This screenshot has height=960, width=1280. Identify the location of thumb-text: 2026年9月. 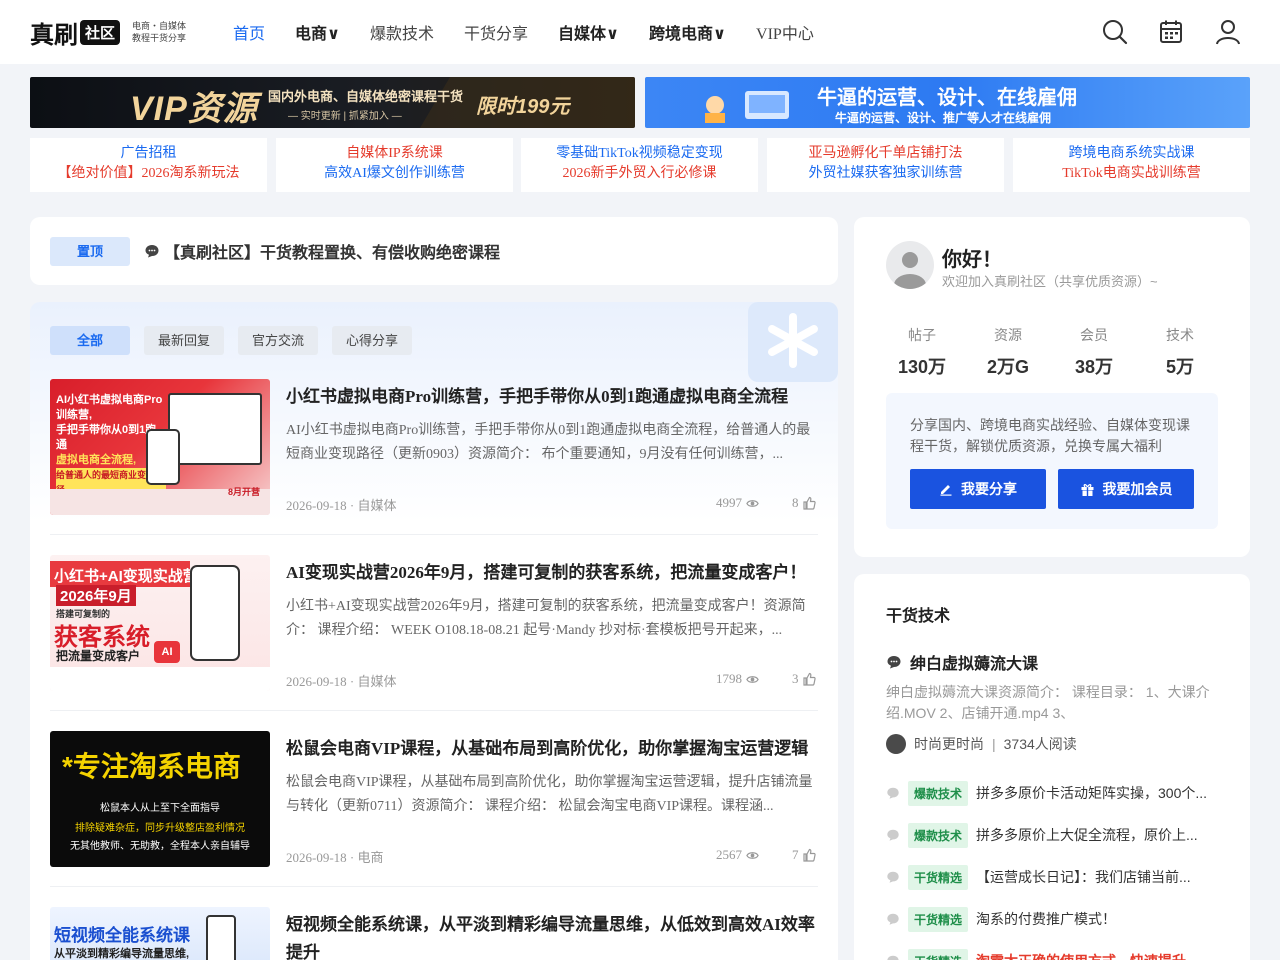
(96, 595).